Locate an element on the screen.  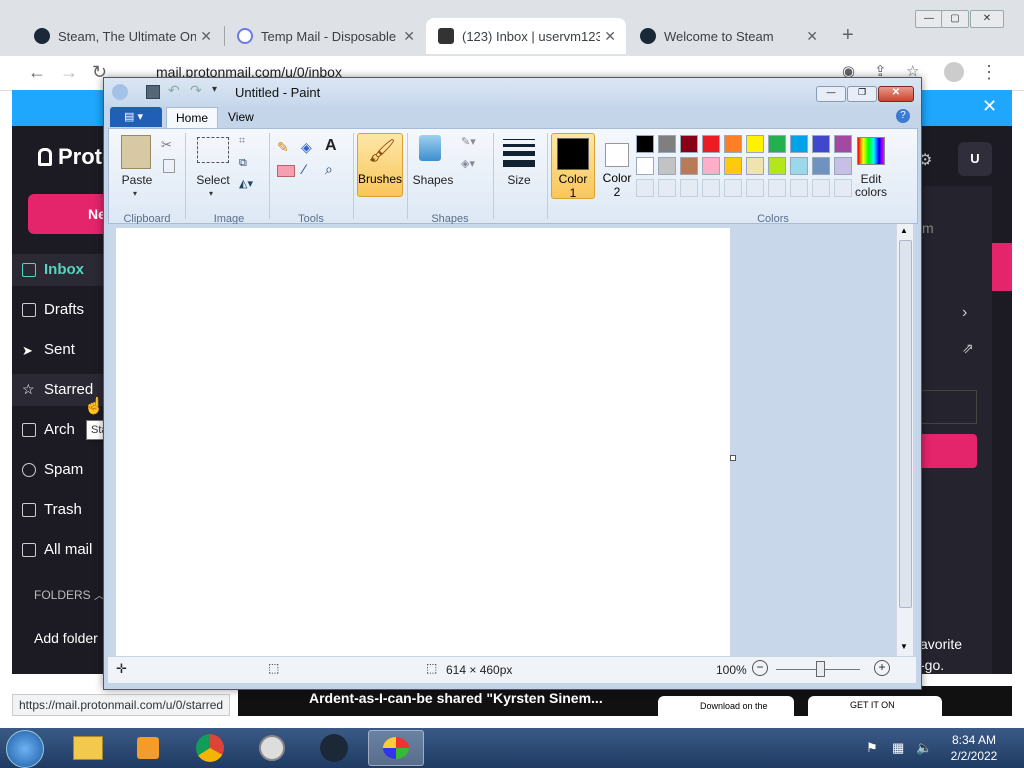
tab-home: Home is located at coordinates (192, 118).